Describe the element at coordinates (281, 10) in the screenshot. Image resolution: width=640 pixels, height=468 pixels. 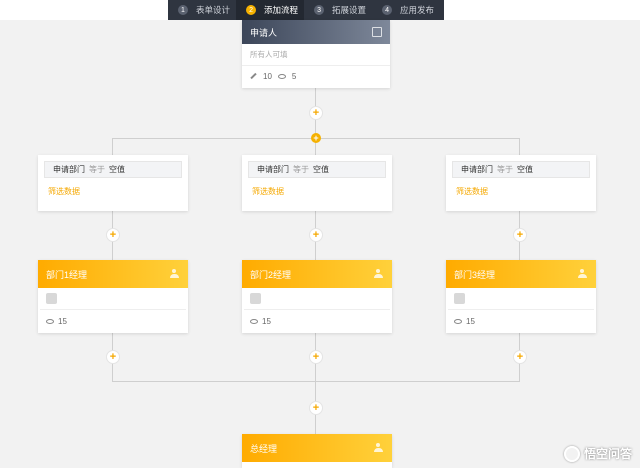
I see `step-label: 添加流程` at that location.